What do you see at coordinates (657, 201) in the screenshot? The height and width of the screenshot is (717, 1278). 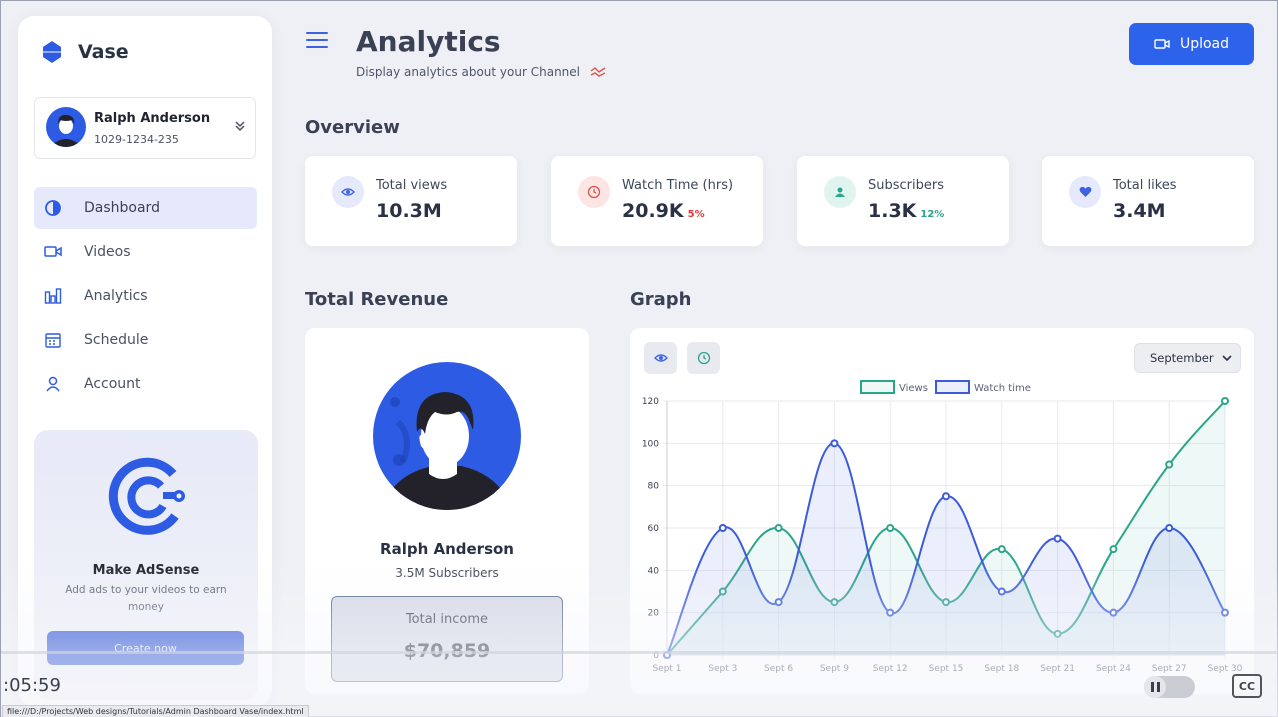 I see `stat-card-watch-time: Watch Time (hrs) 20.9K 5%` at bounding box center [657, 201].